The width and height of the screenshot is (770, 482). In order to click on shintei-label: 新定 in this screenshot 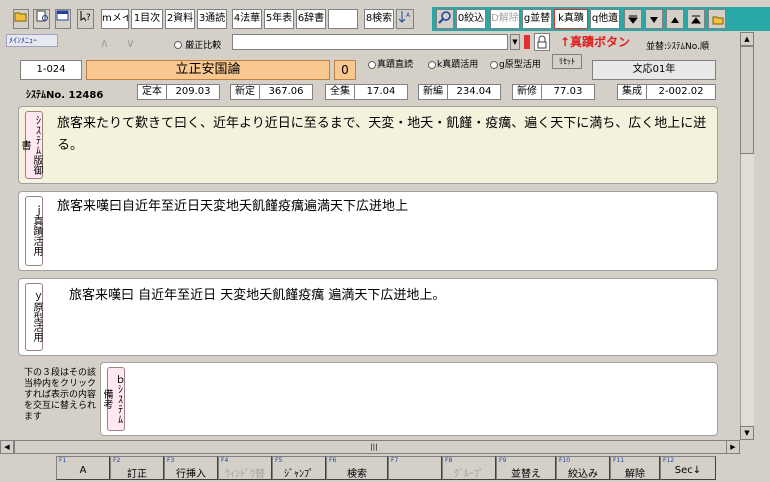, I will do `click(245, 92)`.